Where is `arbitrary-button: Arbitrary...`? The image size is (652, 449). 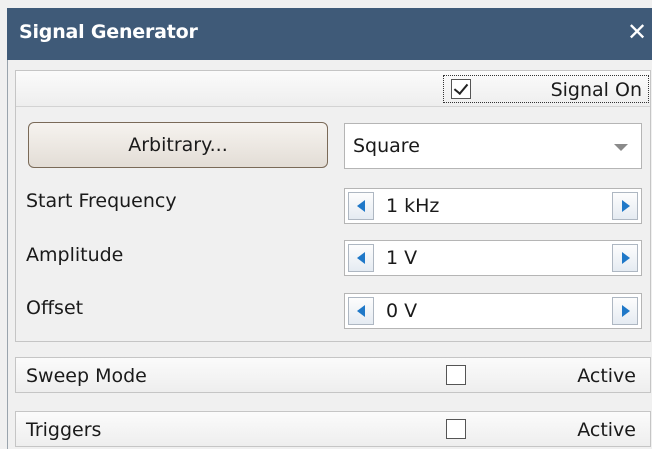 arbitrary-button: Arbitrary... is located at coordinates (178, 145).